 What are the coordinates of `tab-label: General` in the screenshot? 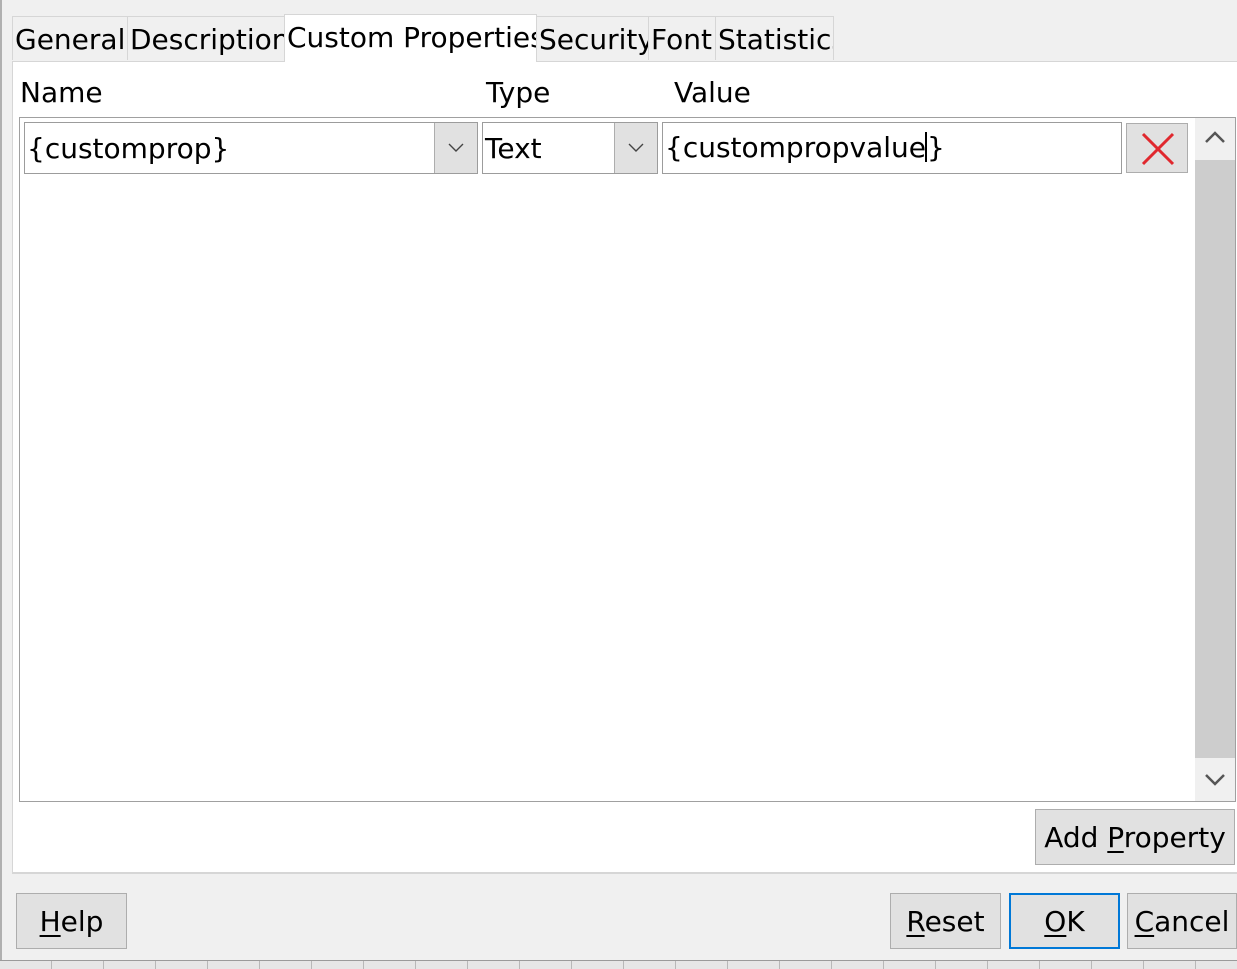 It's located at (70, 39).